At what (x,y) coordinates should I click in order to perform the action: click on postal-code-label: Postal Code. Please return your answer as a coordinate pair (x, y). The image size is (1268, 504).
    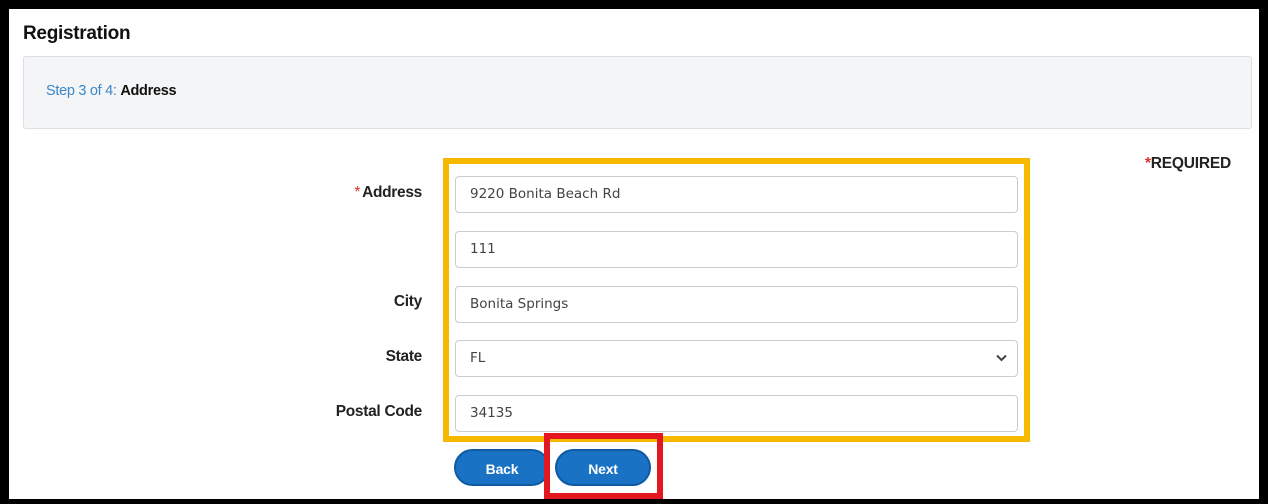
    Looking at the image, I should click on (379, 411).